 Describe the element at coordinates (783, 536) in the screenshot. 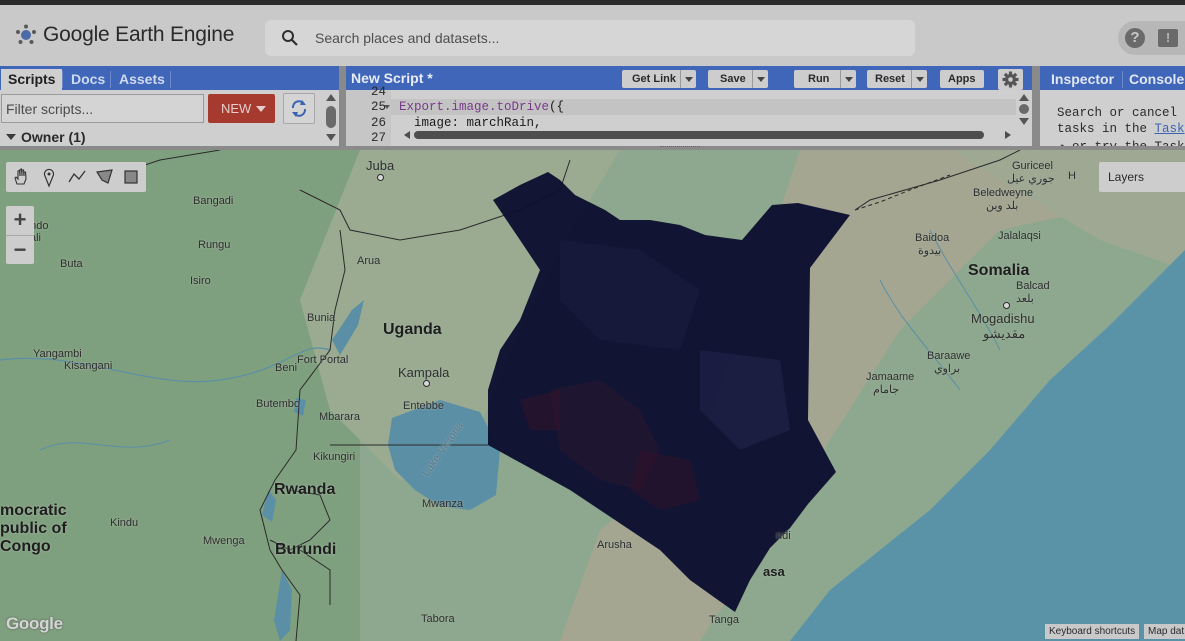

I see `map-label-malindi: ndi` at that location.